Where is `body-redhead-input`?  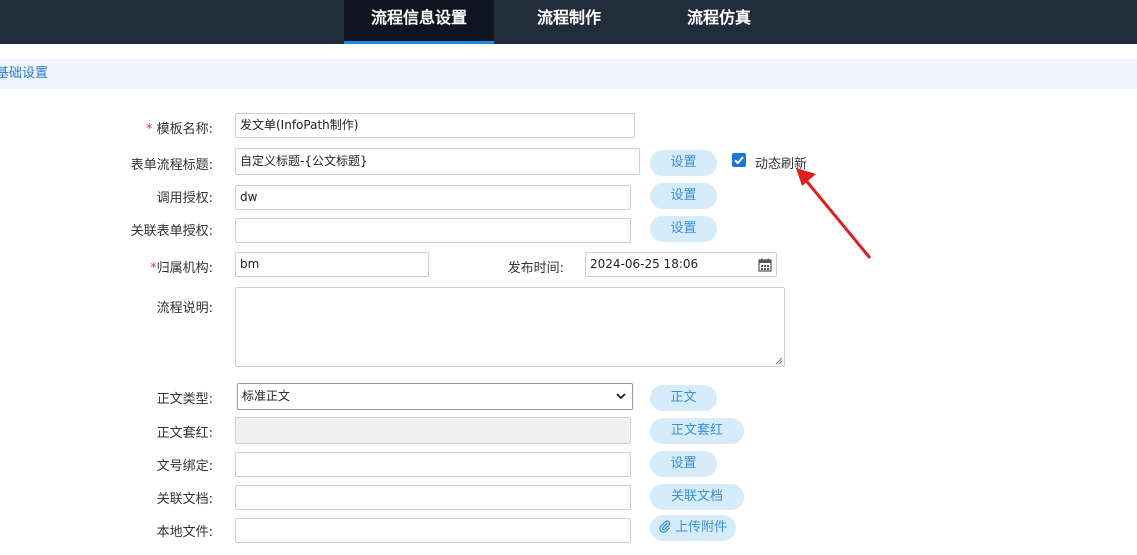
body-redhead-input is located at coordinates (433, 430).